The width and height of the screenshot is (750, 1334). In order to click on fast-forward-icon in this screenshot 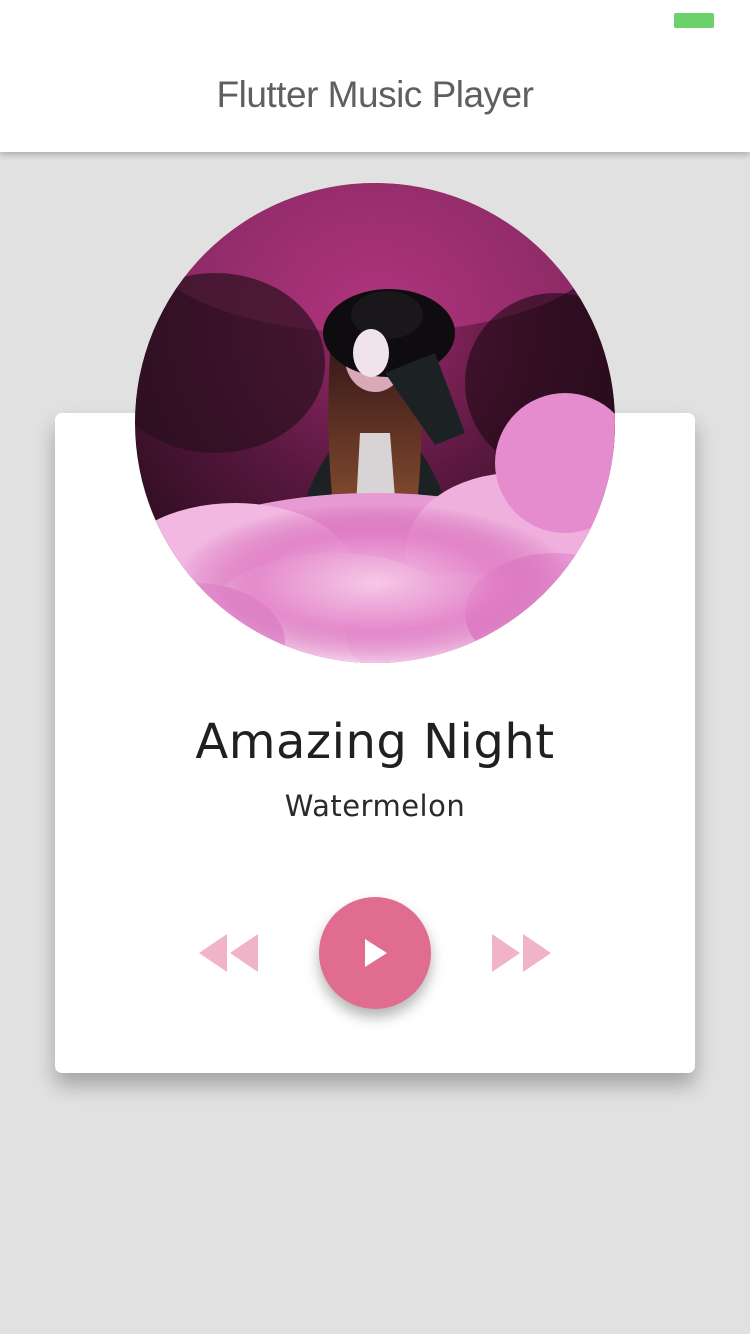, I will do `click(521, 953)`.